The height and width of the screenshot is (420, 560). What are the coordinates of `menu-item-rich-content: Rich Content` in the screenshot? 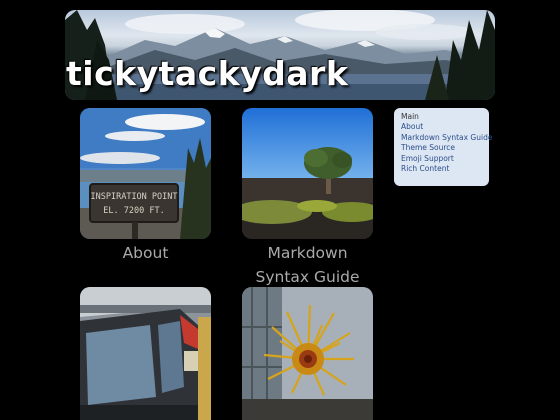 It's located at (441, 169).